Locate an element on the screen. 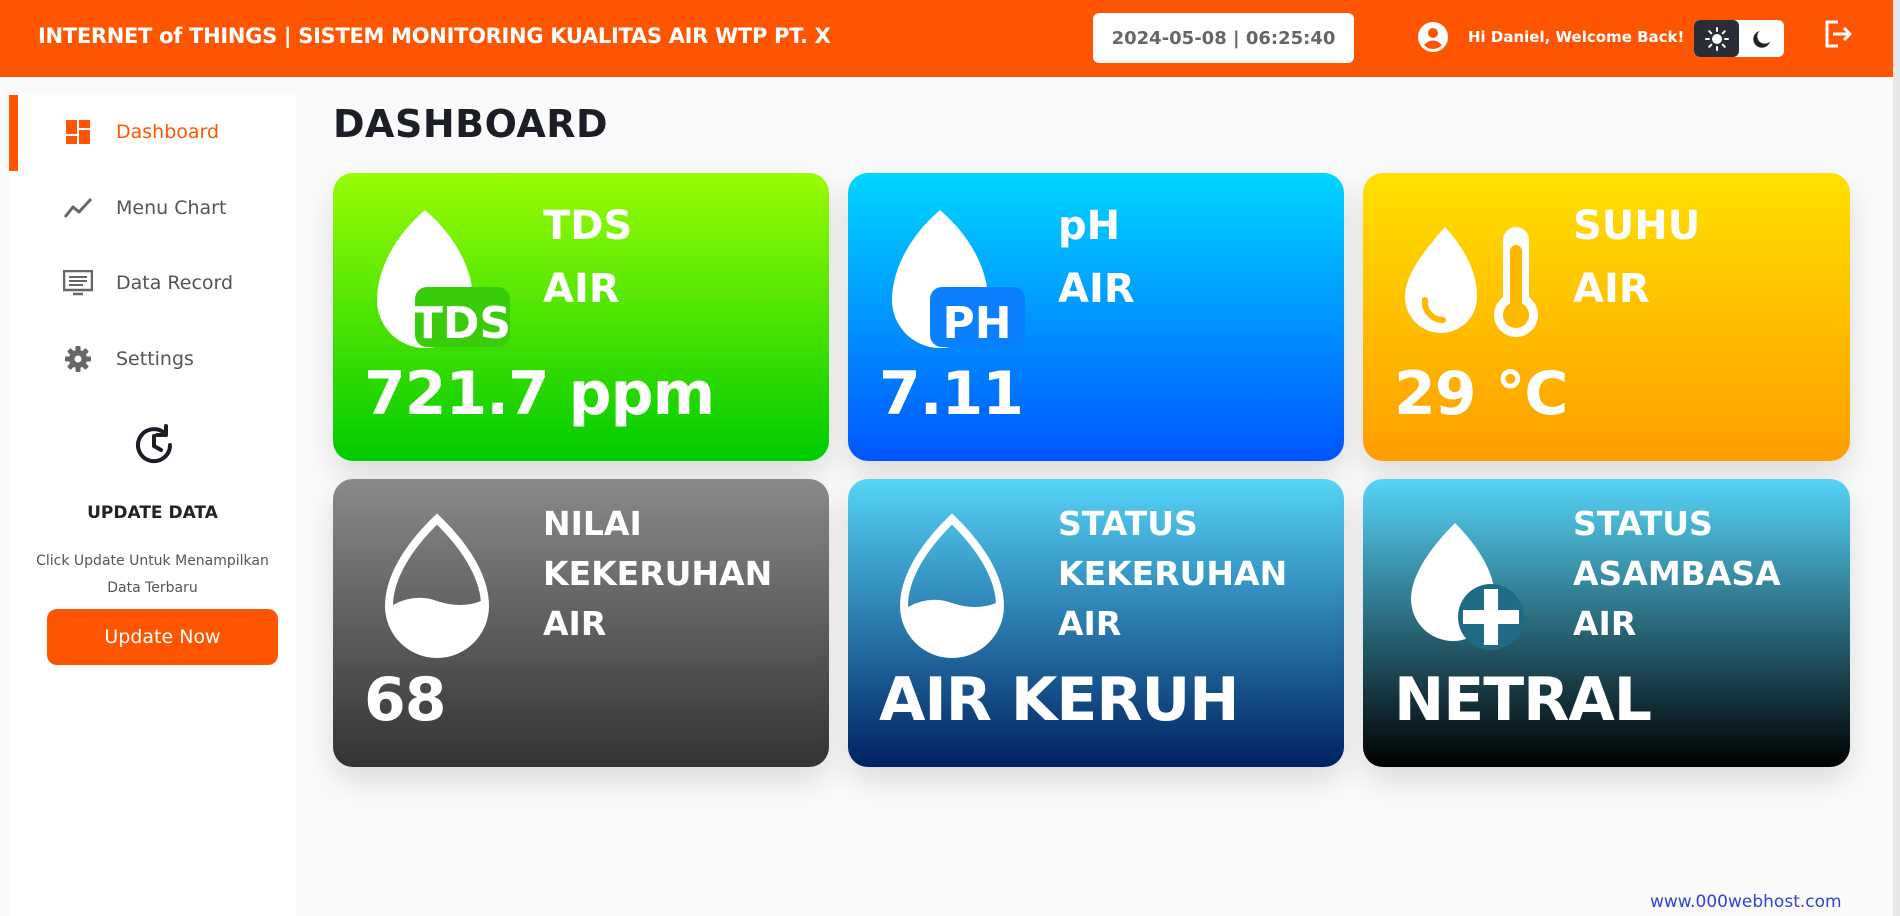  sidebar-item-settings: Settings is located at coordinates (152, 359).